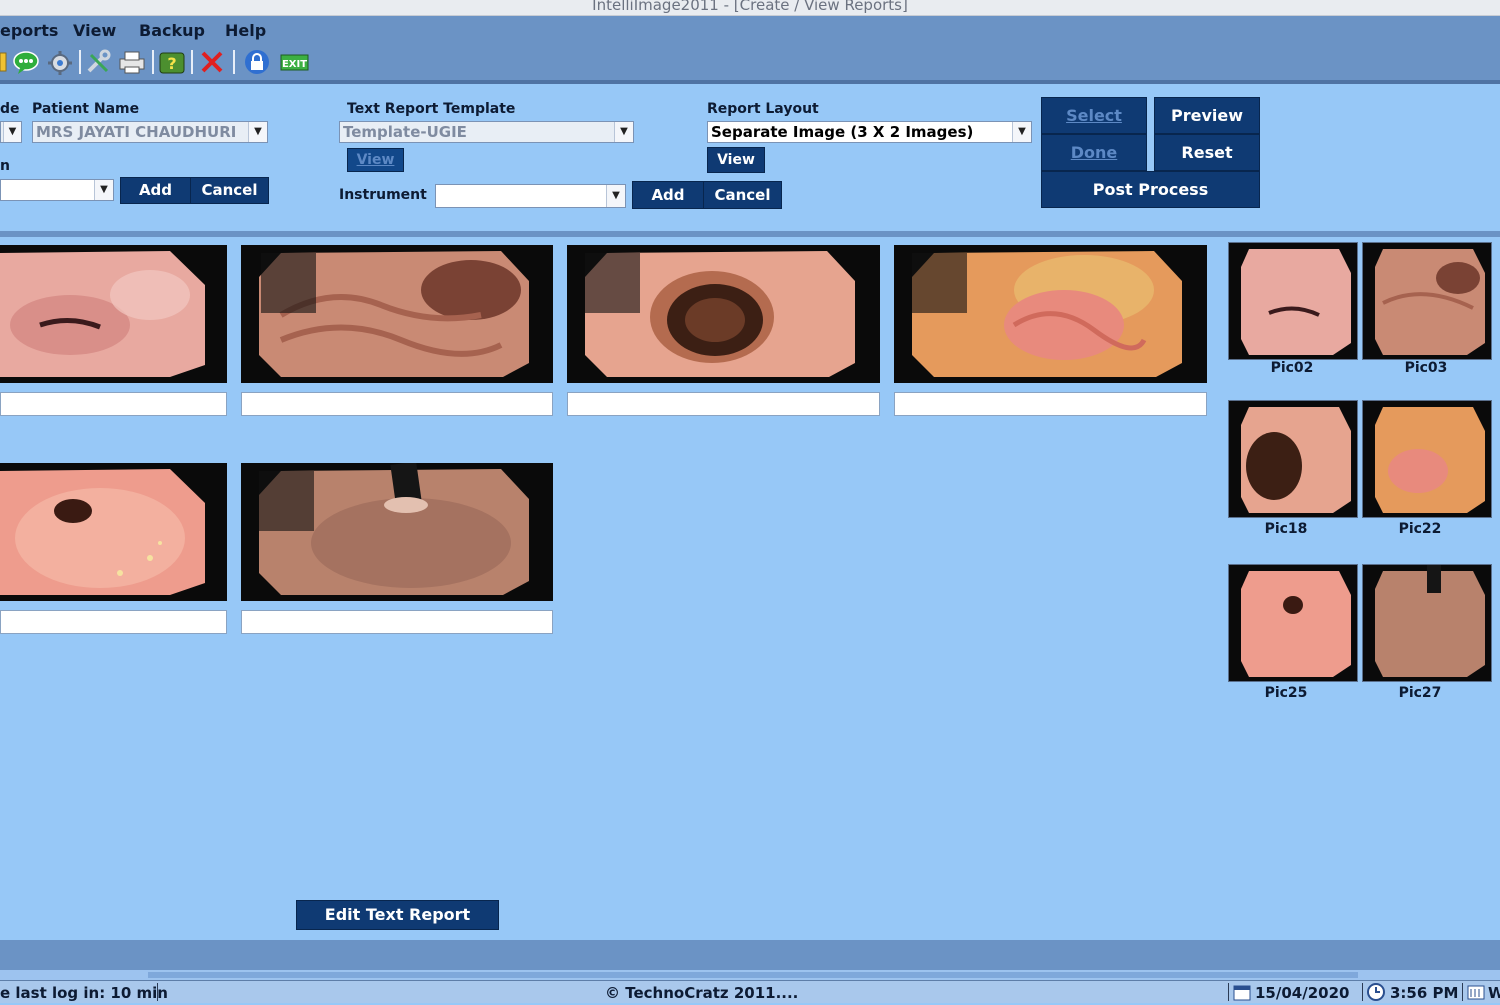 The height and width of the screenshot is (1005, 1500). I want to click on report-layout-value: Separate Image (3 X 2 Images), so click(842, 132).